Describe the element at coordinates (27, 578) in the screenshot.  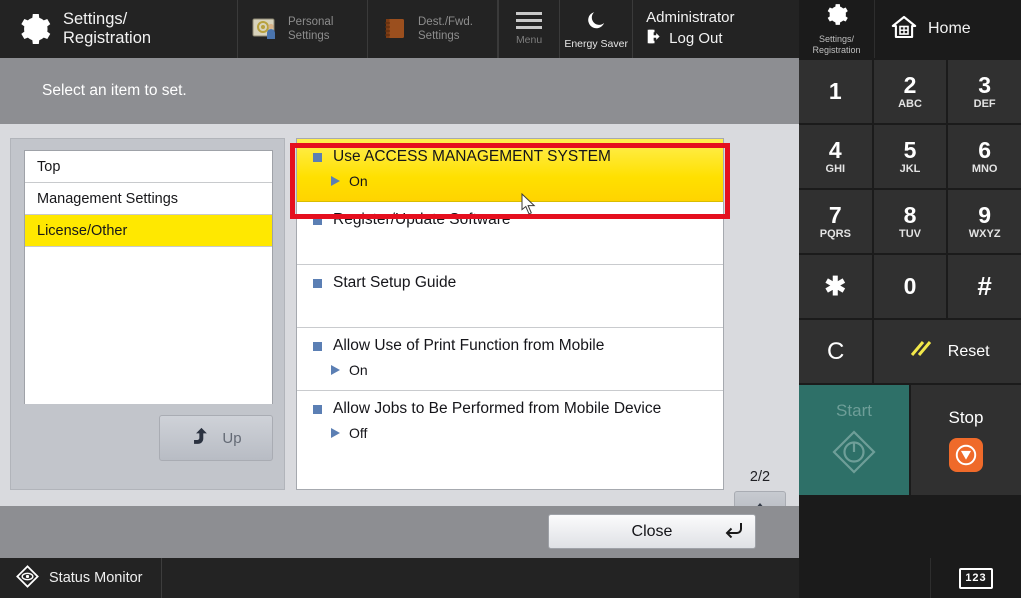
I see `status-monitor-icon` at that location.